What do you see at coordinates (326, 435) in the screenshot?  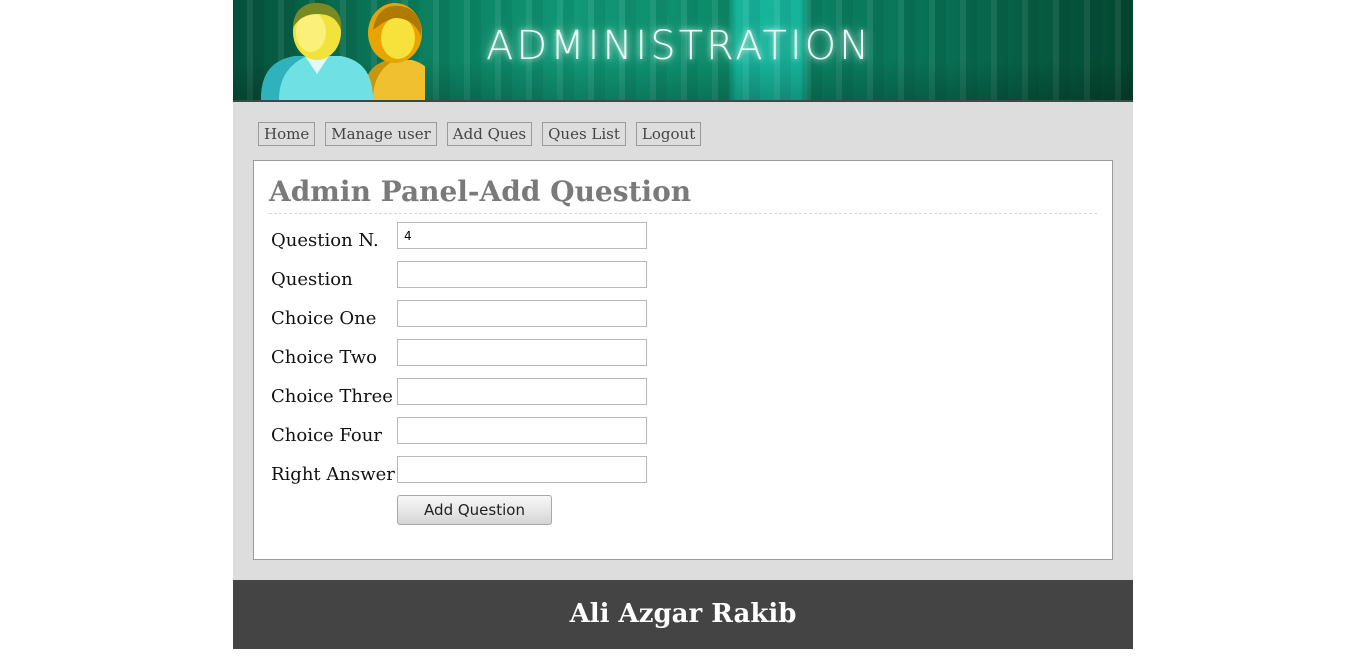 I see `choice-four-label: Choice Four` at bounding box center [326, 435].